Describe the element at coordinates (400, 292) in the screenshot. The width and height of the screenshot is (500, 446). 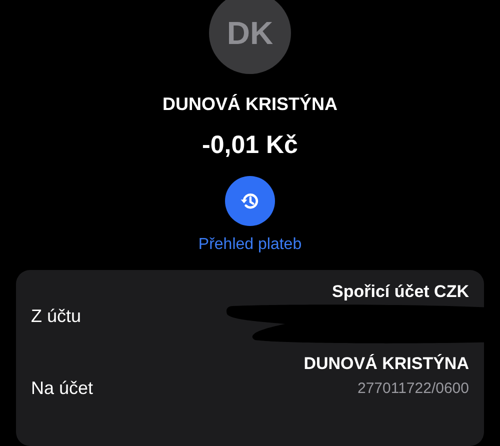
I see `detail-value: Spořicí účet CZK` at that location.